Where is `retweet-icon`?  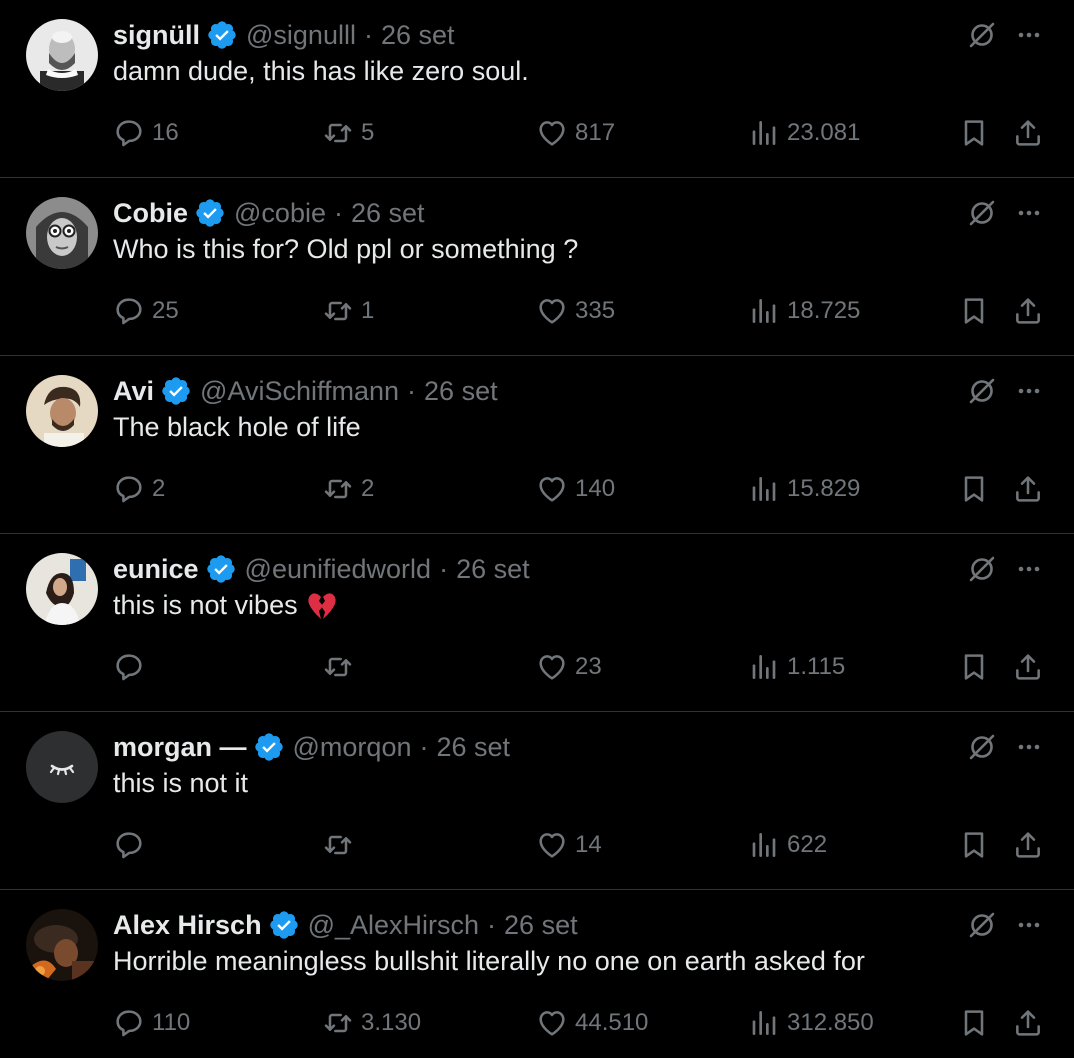
retweet-icon is located at coordinates (338, 667).